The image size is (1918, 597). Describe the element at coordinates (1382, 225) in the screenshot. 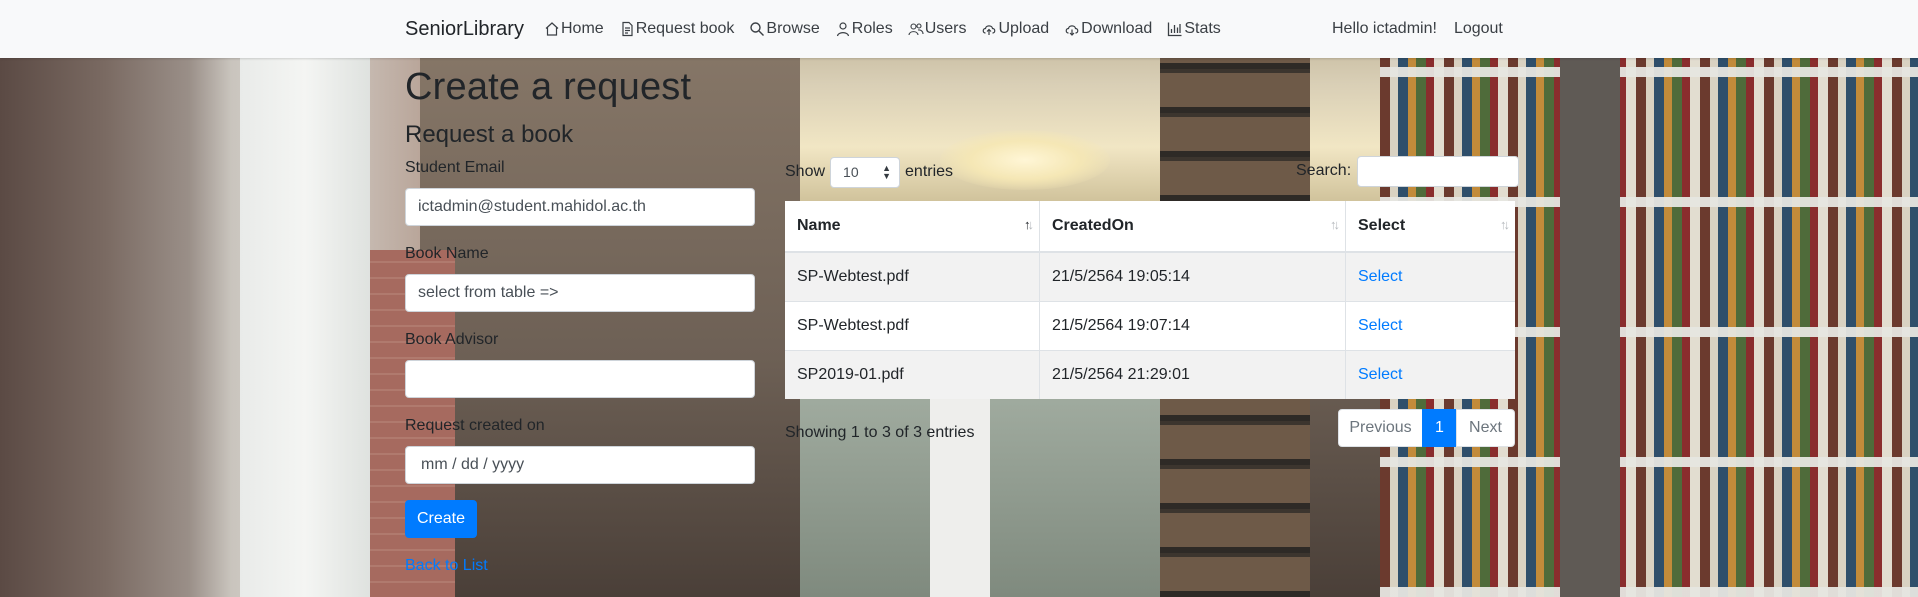

I see `column-header-select-label: Select` at that location.